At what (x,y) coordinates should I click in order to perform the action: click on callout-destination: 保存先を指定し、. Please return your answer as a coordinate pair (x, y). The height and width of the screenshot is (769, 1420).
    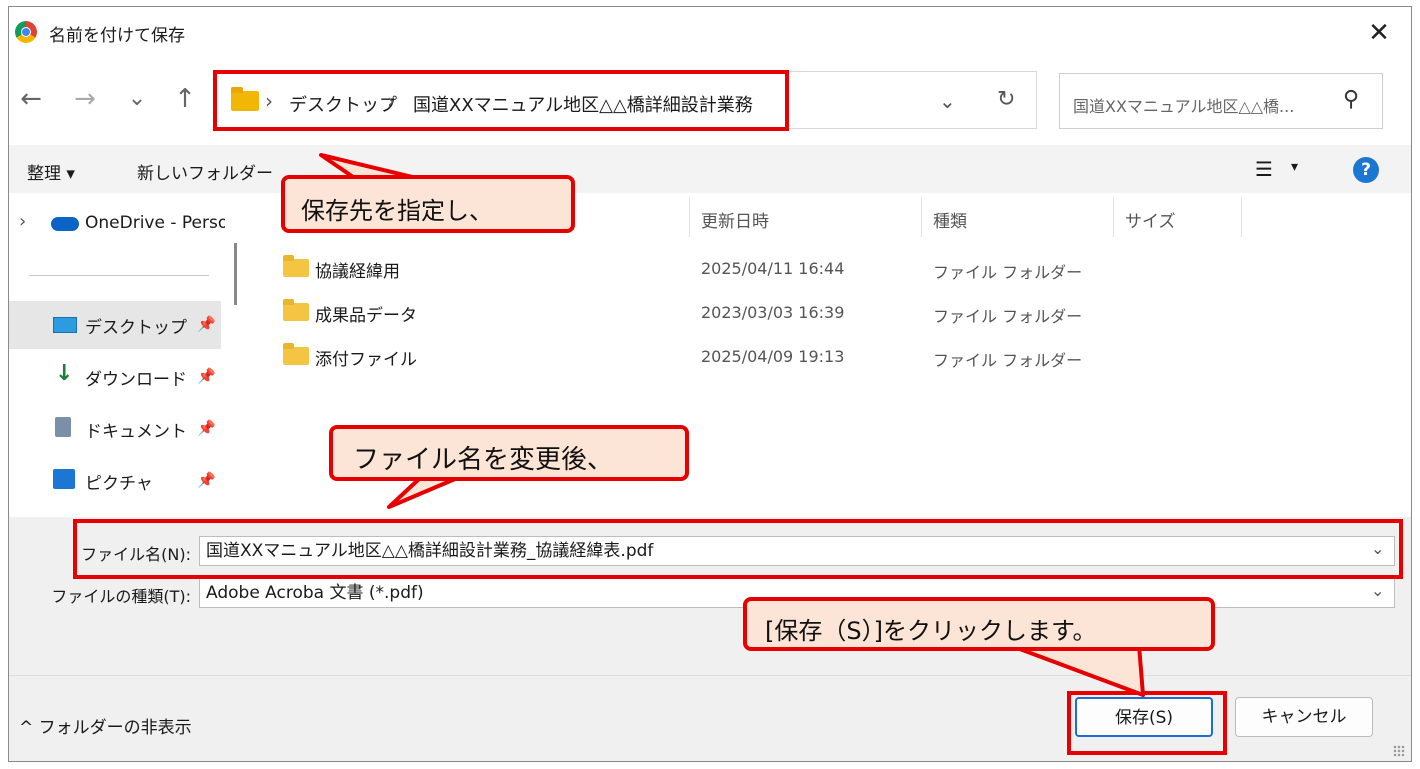
    Looking at the image, I should click on (428, 204).